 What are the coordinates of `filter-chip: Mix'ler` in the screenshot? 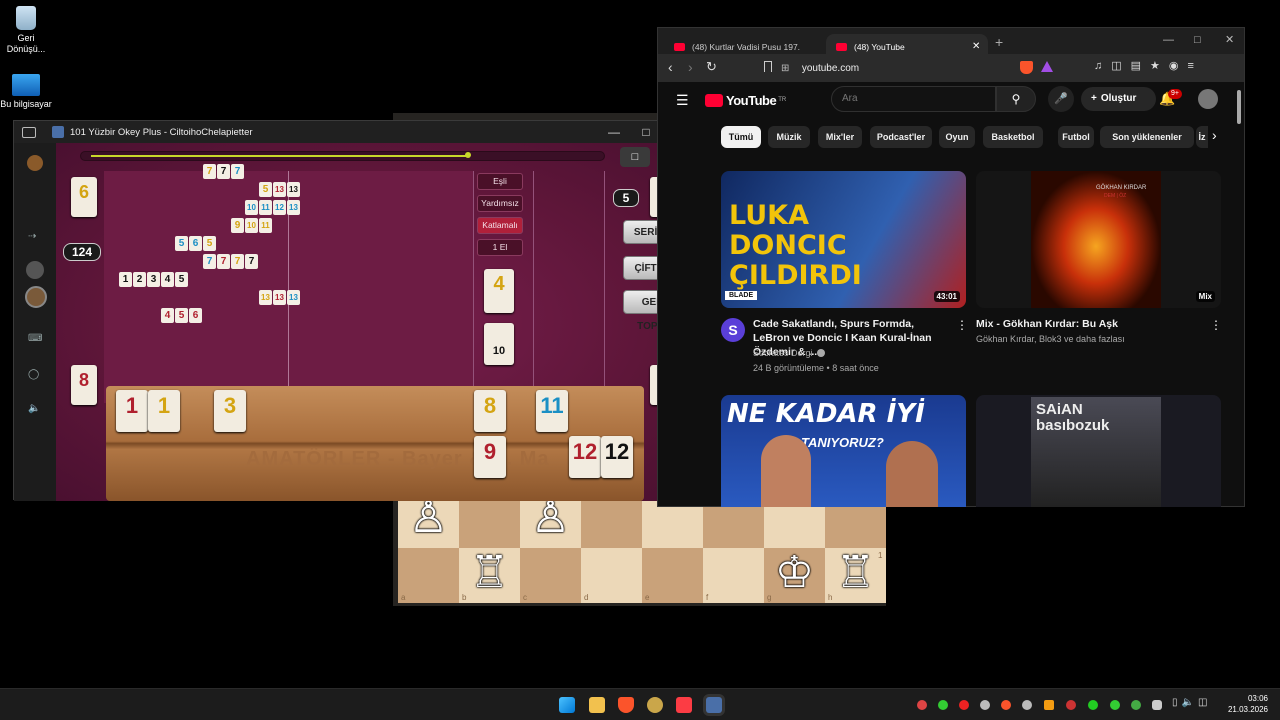 It's located at (840, 137).